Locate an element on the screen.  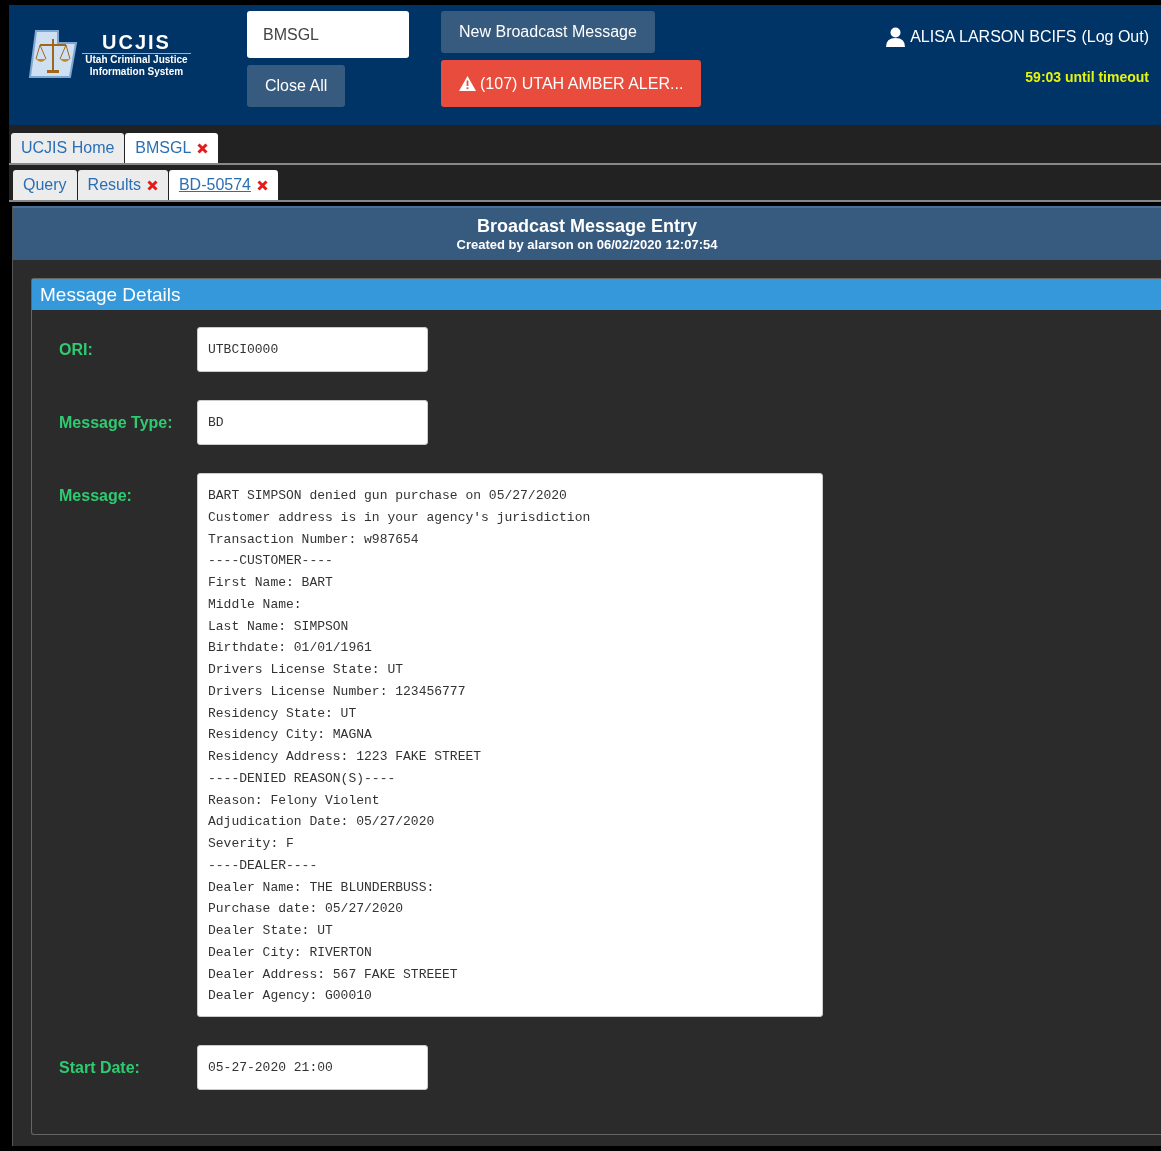
input-field: UTBCI0000 is located at coordinates (312, 349).